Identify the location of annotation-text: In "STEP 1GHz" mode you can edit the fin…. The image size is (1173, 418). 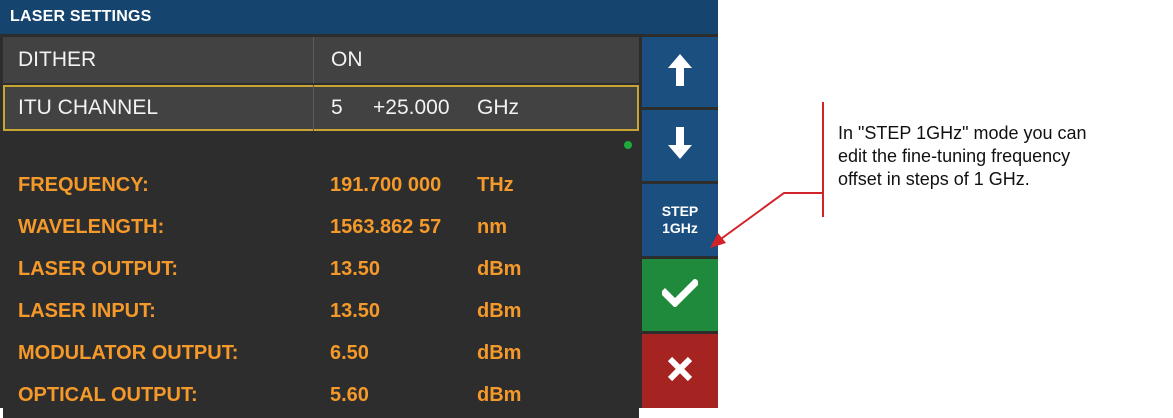
(1003, 156).